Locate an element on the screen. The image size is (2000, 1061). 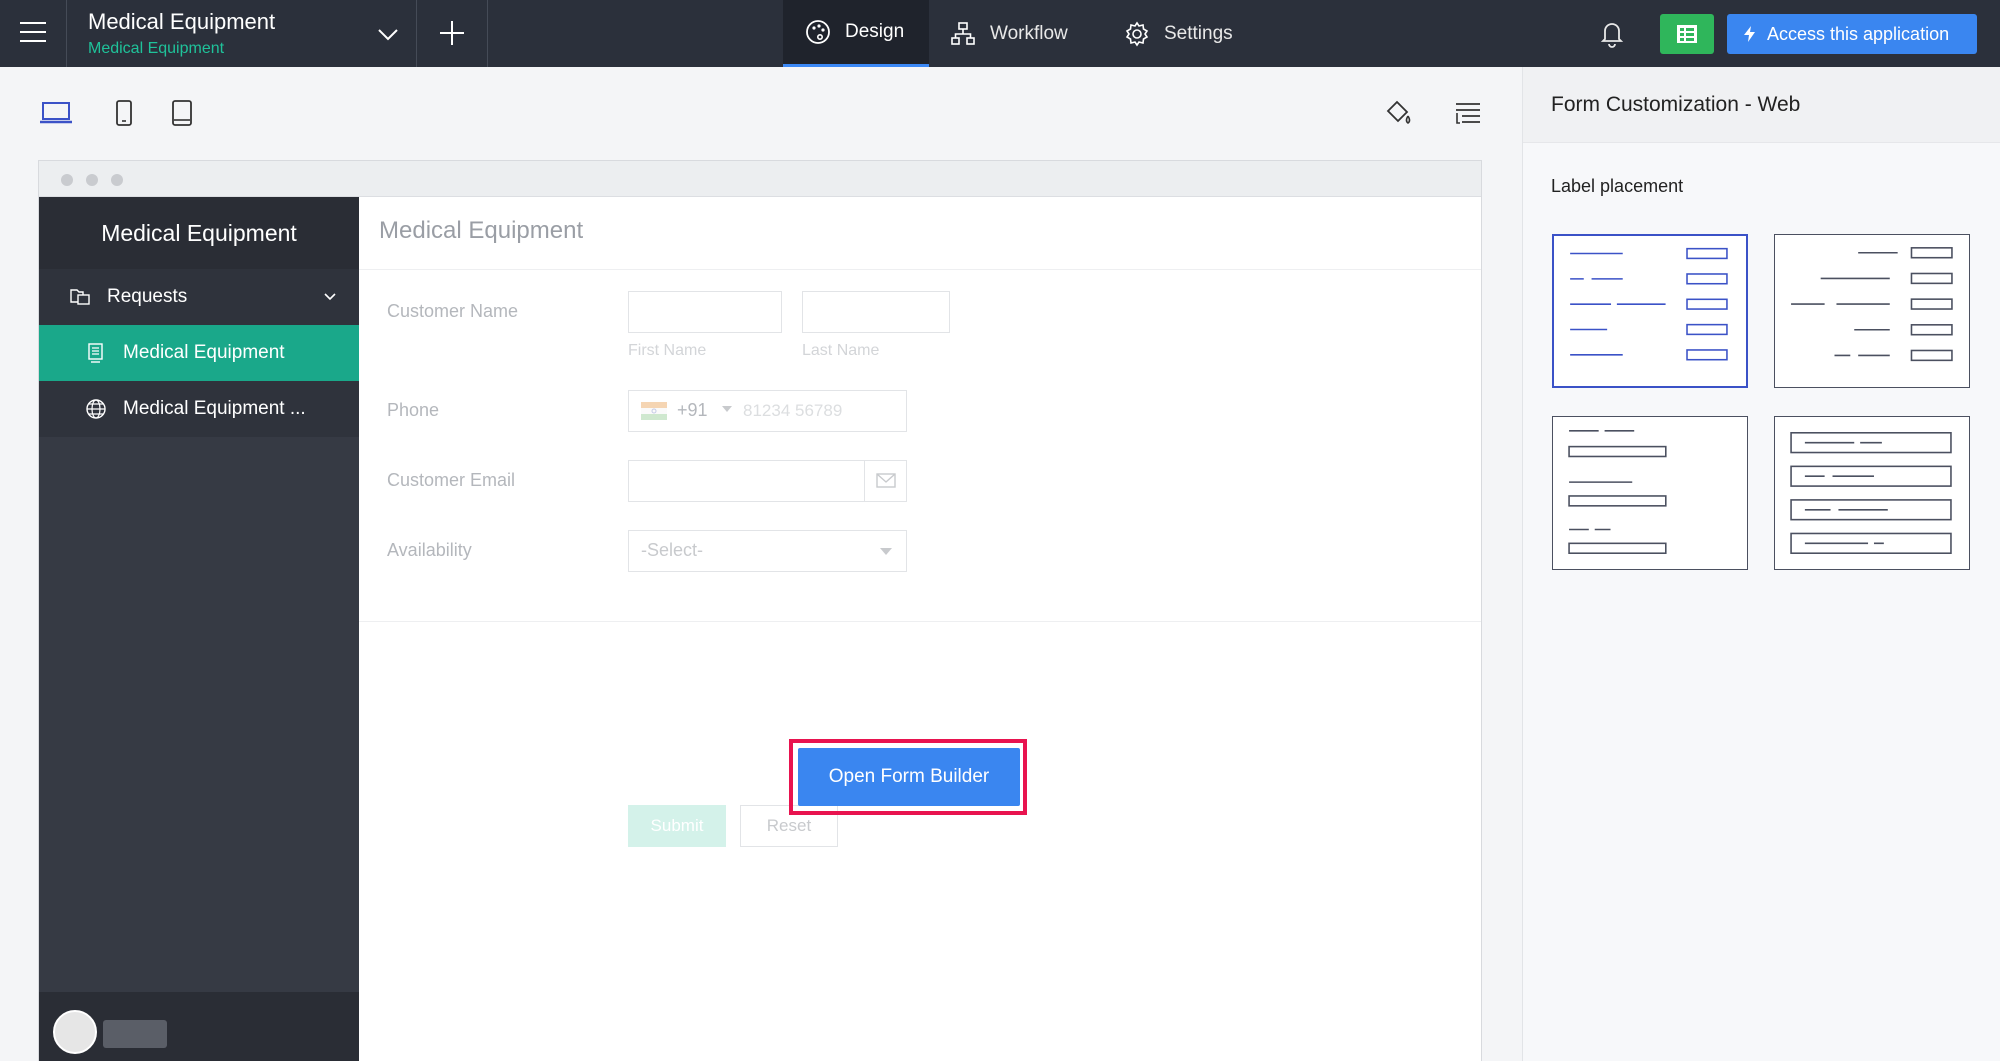
sidebar-group-label: Requests is located at coordinates (147, 296).